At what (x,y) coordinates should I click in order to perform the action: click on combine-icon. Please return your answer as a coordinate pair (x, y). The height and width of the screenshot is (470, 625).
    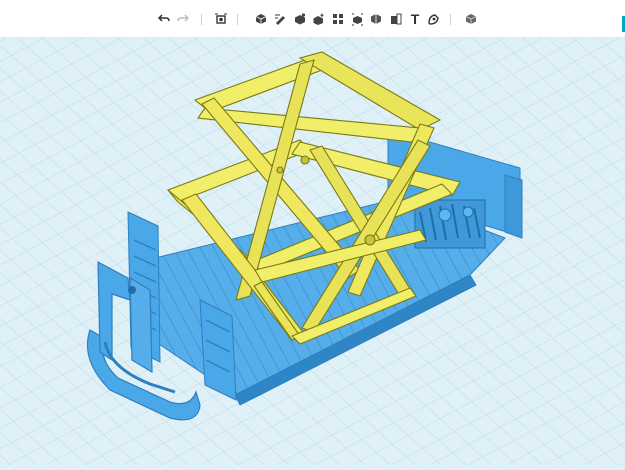
    Looking at the image, I should click on (376, 19).